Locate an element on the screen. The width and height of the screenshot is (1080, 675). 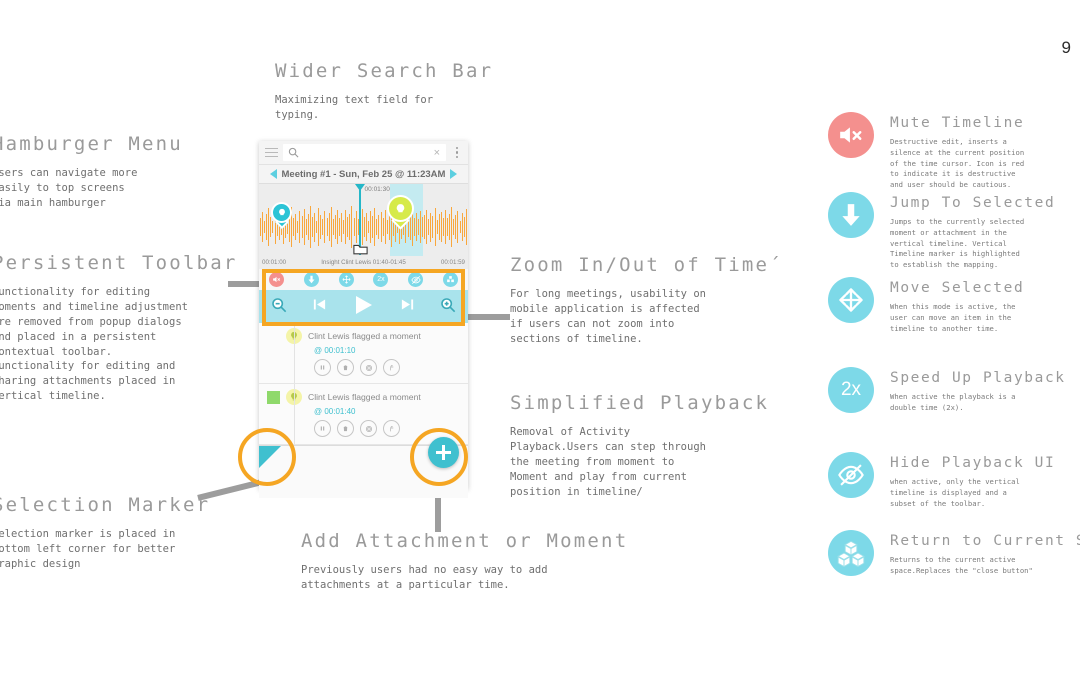
annotation-title: Hamburger Menu is located at coordinates (91, 144).